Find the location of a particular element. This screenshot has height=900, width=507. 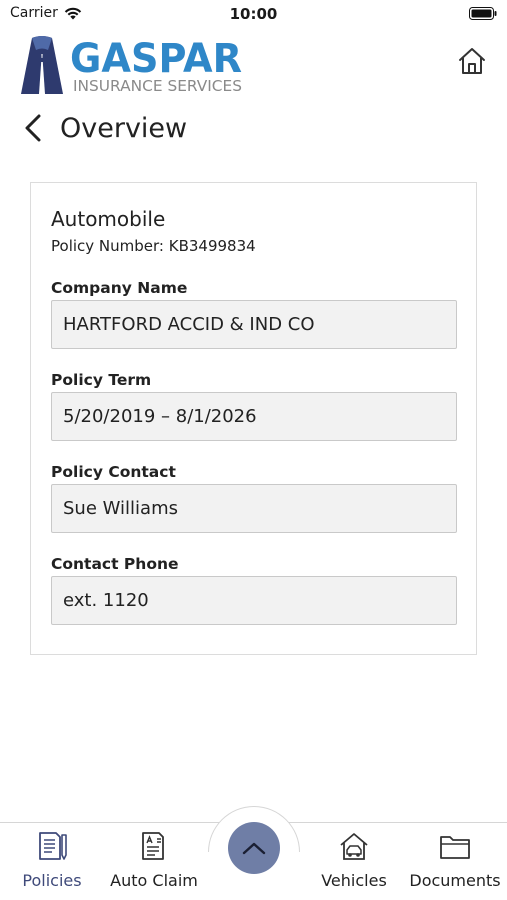

back-button is located at coordinates (33, 128).